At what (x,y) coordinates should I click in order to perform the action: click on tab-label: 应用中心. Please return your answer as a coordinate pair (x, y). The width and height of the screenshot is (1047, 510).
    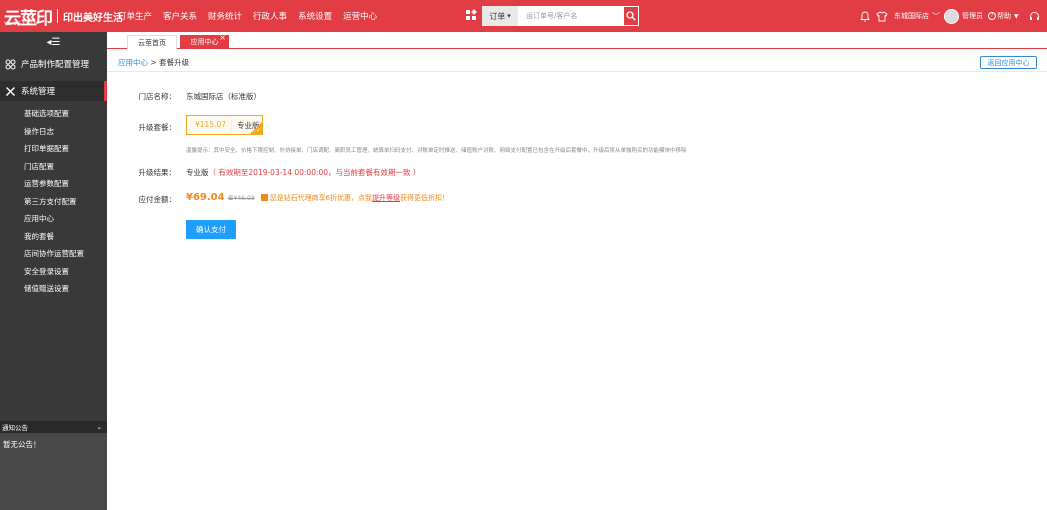
    Looking at the image, I should click on (204, 42).